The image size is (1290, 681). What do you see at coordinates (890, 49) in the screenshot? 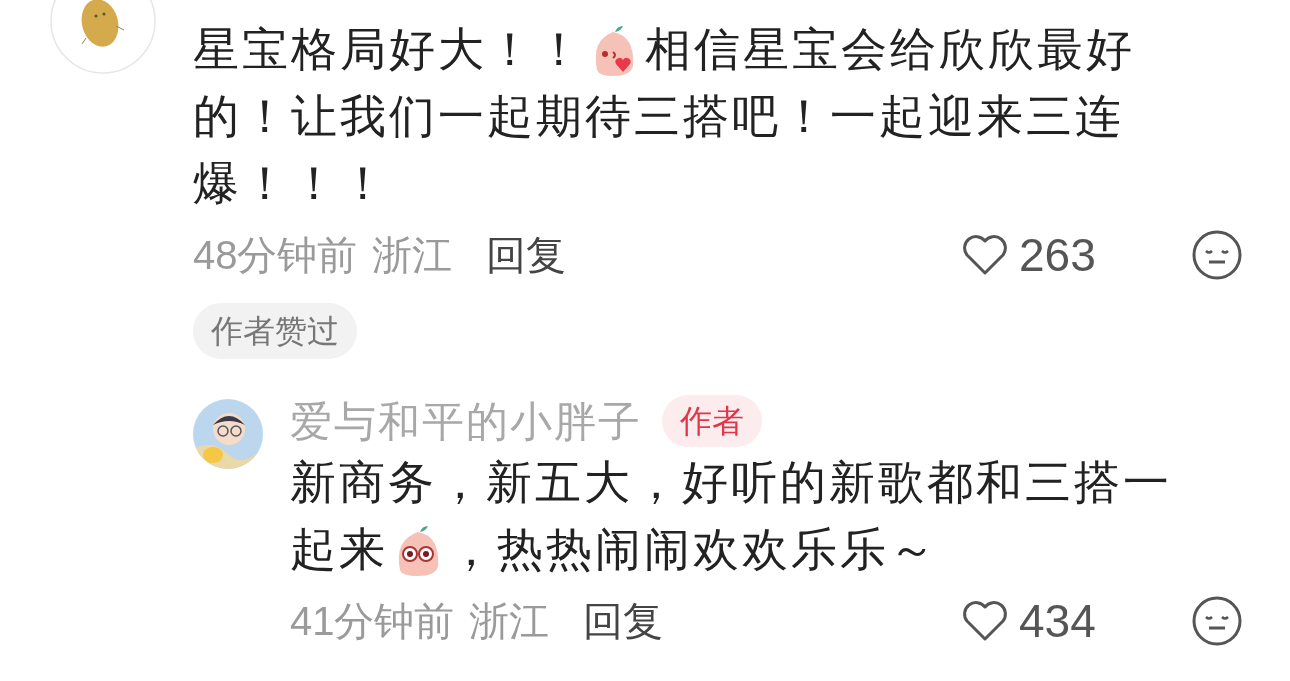
I see `comment-text: 相信星宝会给欣欣最好` at bounding box center [890, 49].